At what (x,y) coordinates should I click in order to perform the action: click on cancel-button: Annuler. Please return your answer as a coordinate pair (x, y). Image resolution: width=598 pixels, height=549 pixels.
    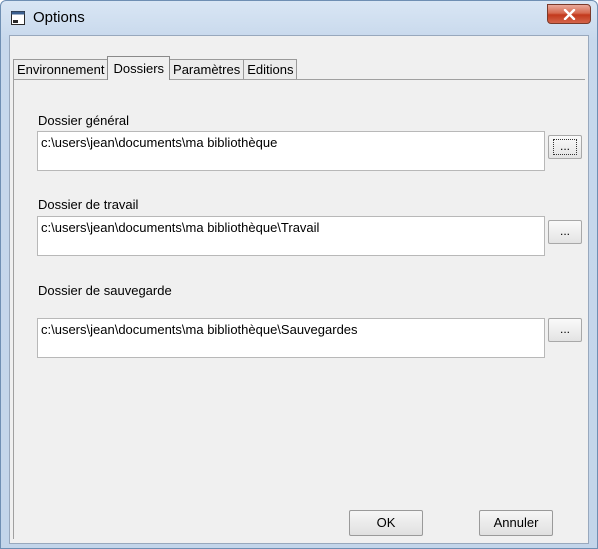
    Looking at the image, I should click on (516, 523).